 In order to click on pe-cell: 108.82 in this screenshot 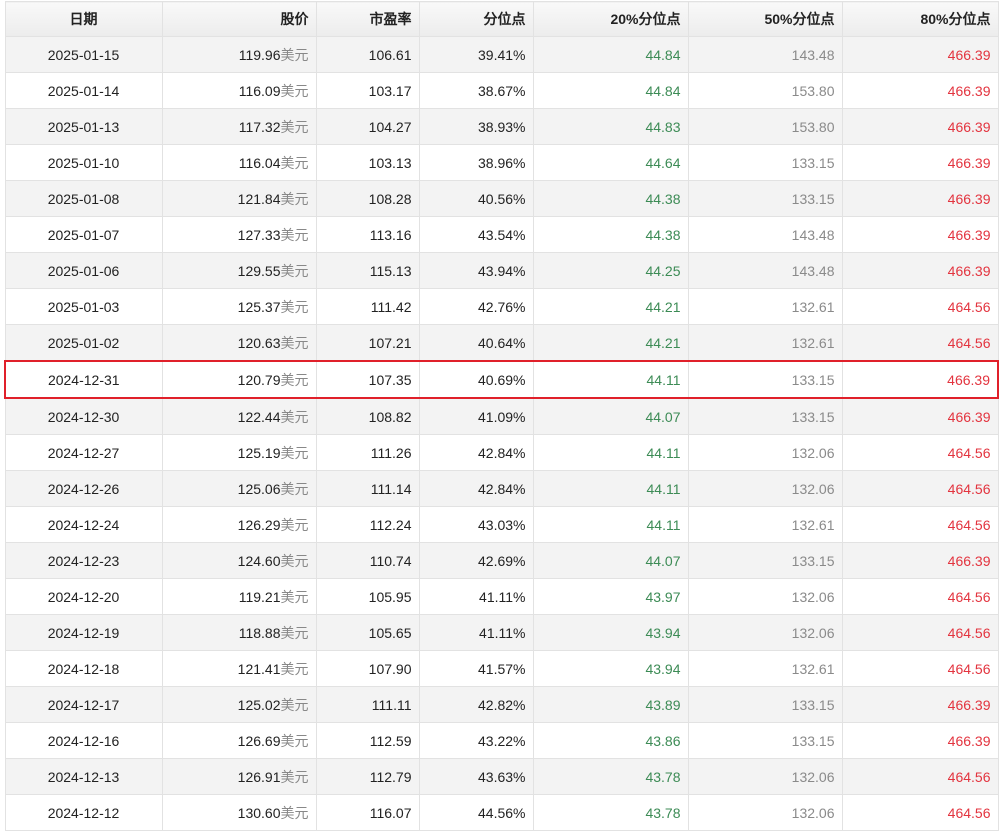, I will do `click(367, 416)`.